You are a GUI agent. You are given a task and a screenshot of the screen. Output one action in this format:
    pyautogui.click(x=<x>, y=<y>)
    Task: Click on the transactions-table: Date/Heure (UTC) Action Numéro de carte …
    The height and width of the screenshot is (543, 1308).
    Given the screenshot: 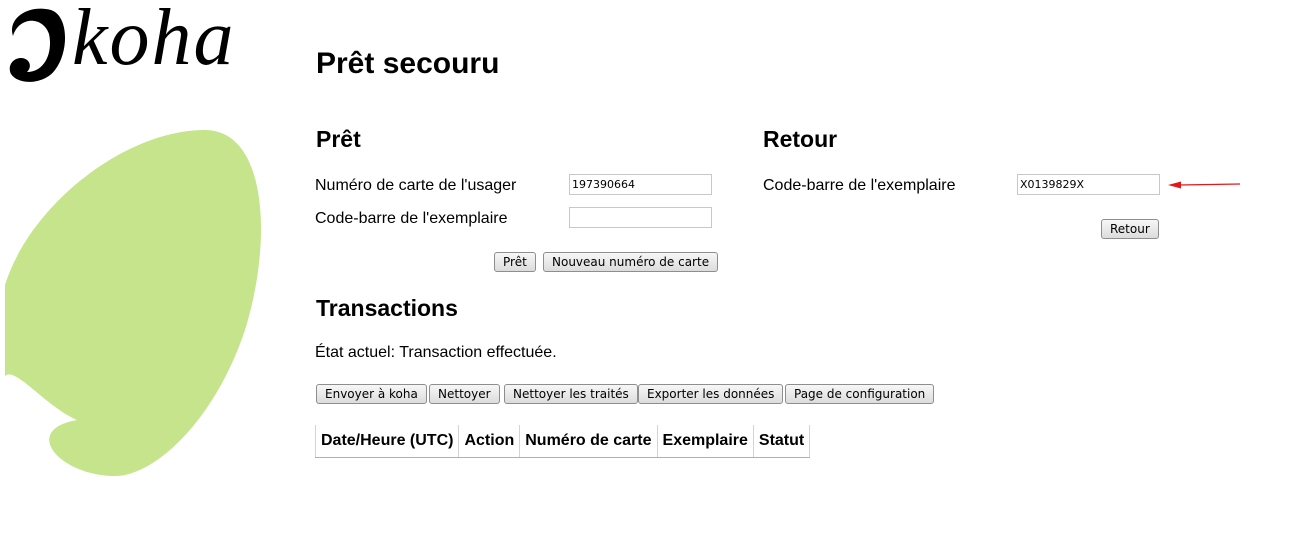 What is the action you would take?
    pyautogui.click(x=562, y=441)
    